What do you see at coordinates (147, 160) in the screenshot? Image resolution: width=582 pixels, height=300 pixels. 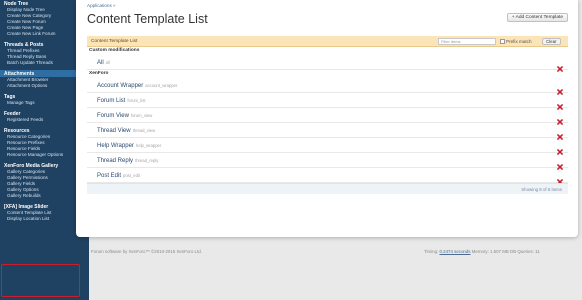 I see `template-key: thread_reply` at bounding box center [147, 160].